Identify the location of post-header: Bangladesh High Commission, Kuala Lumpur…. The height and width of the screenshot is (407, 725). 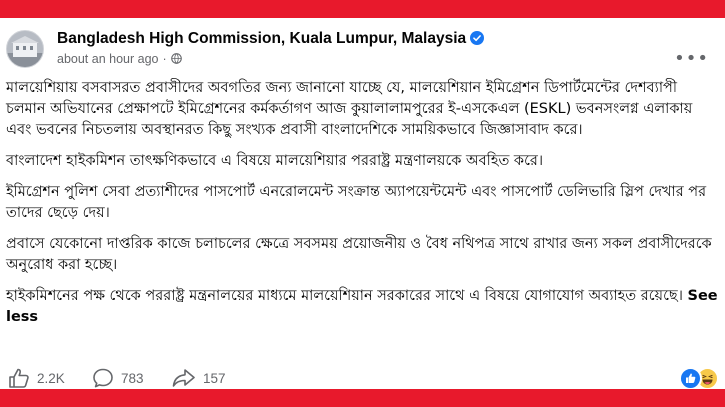
(362, 47).